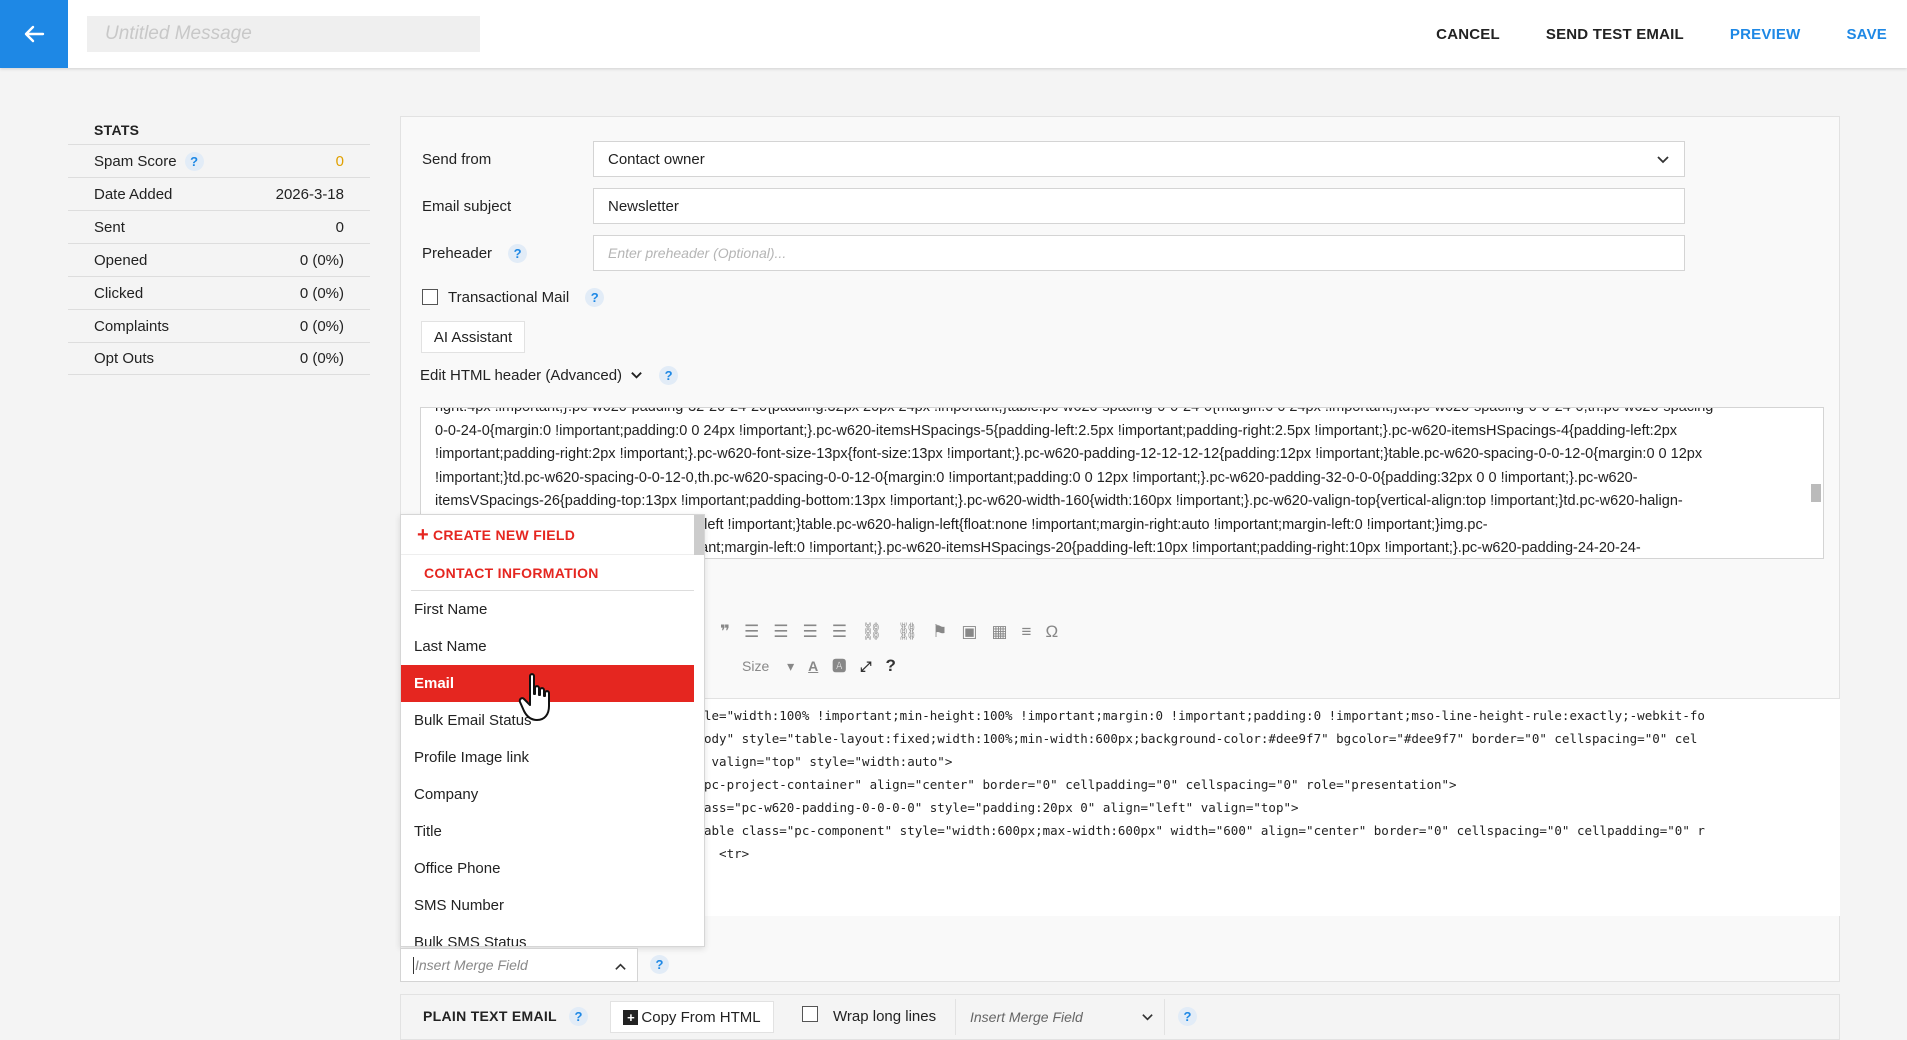 The image size is (1907, 1040). What do you see at coordinates (826, 666) in the screenshot?
I see `editor-toolbar-row-2: Size ▾ A 🅰 ⤢ ?` at bounding box center [826, 666].